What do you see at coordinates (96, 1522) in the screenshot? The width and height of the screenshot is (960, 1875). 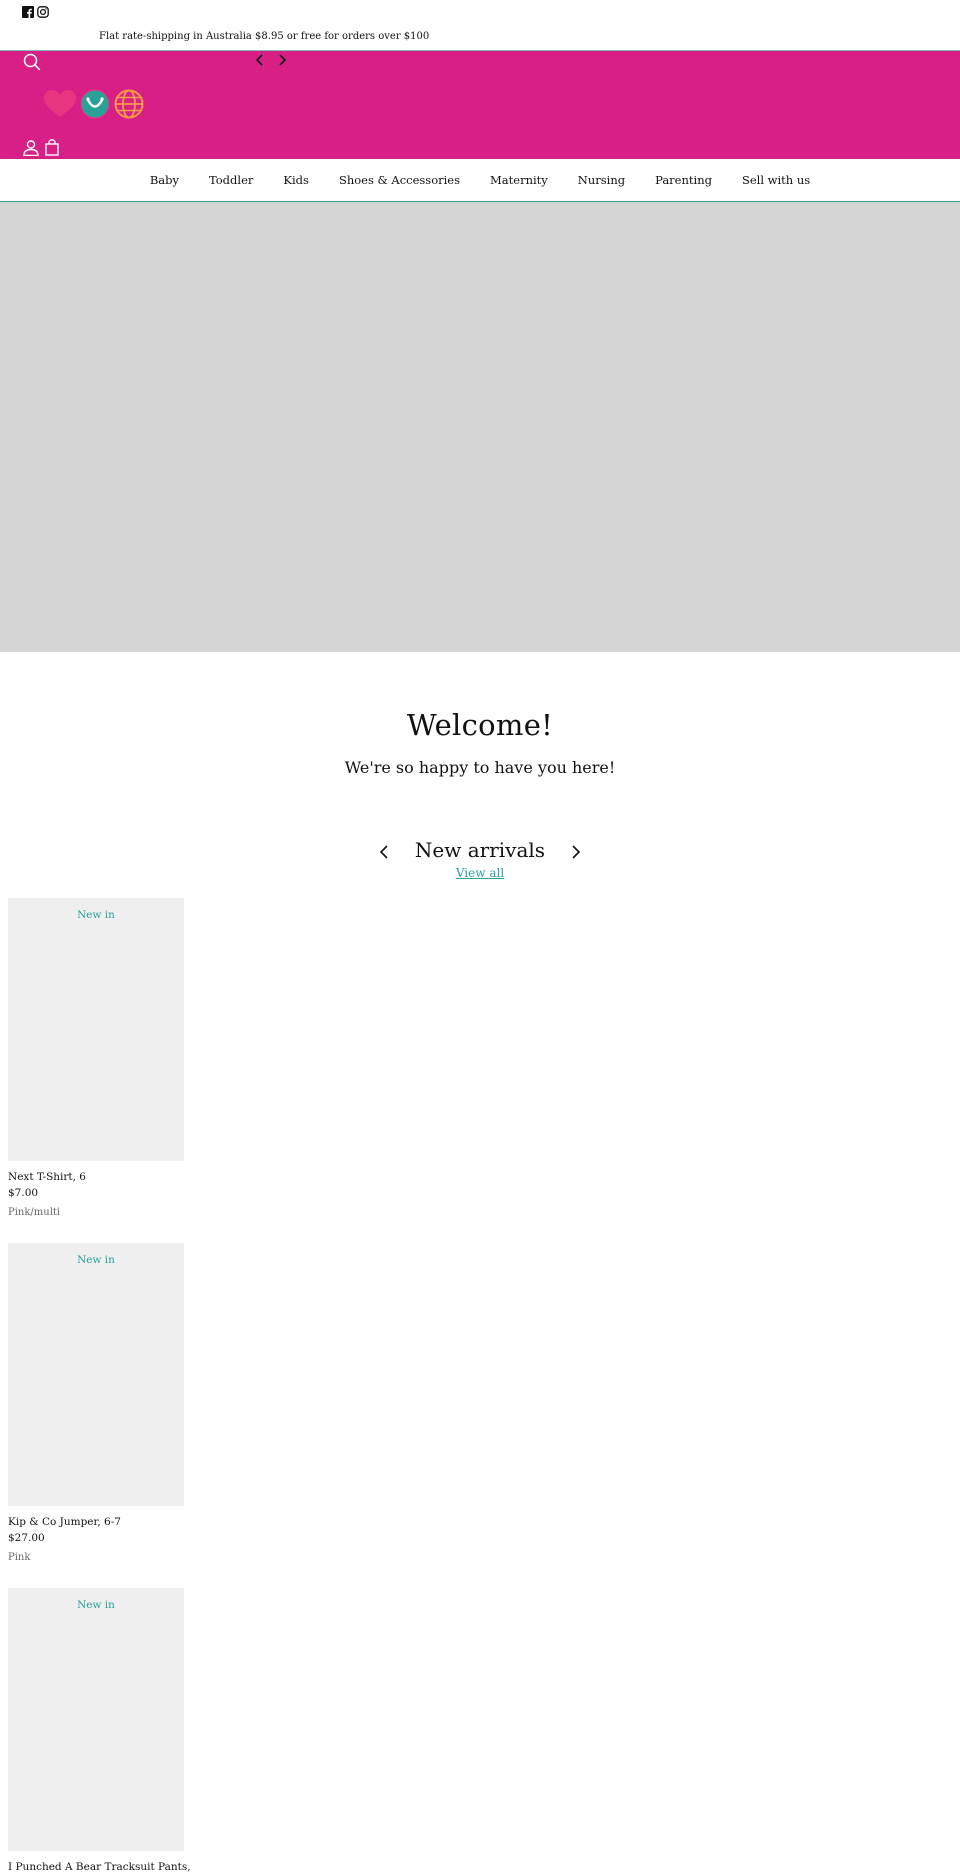 I see `product-title: Kip & Co Jumper, 6-7` at bounding box center [96, 1522].